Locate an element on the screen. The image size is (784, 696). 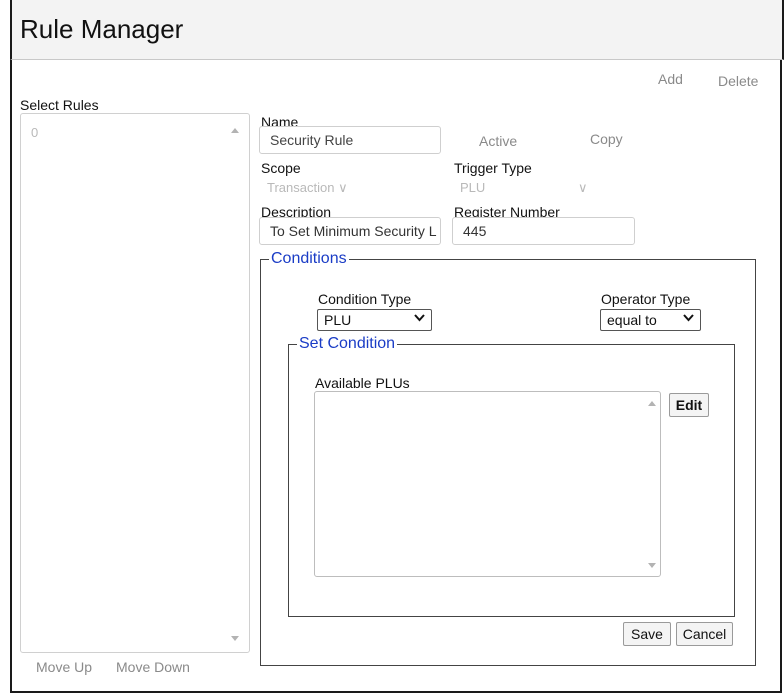
condition-type-label: Condition Type is located at coordinates (365, 299).